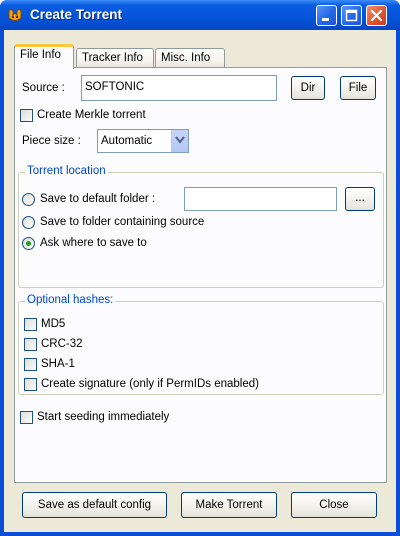 Image resolution: width=400 pixels, height=536 pixels. I want to click on chevron-down-icon, so click(180, 140).